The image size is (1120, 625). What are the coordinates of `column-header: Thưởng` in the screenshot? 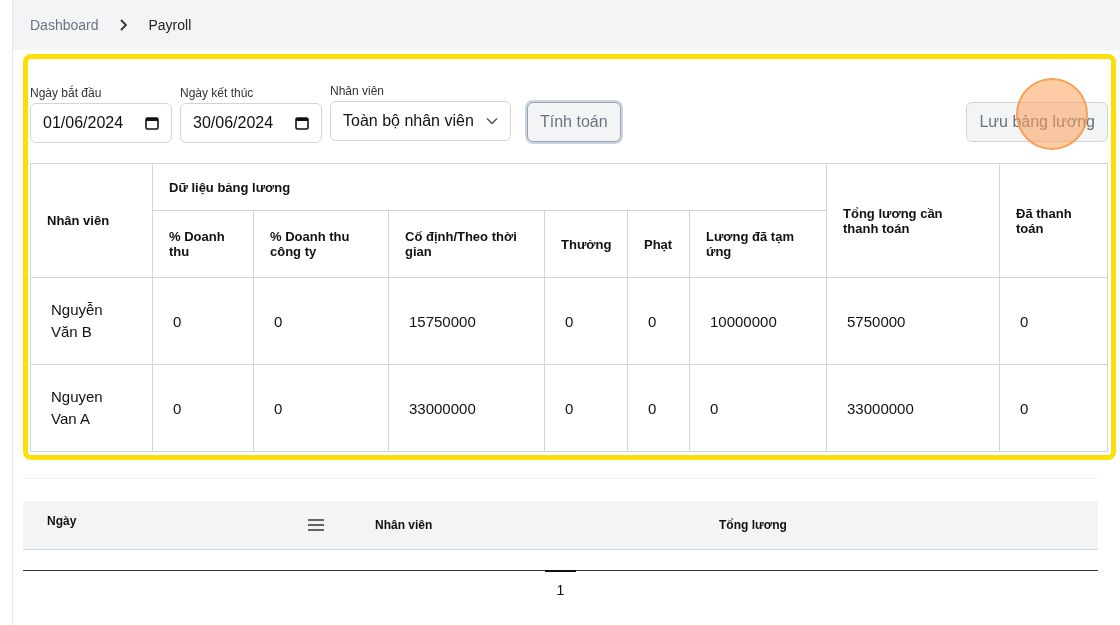 It's located at (586, 244).